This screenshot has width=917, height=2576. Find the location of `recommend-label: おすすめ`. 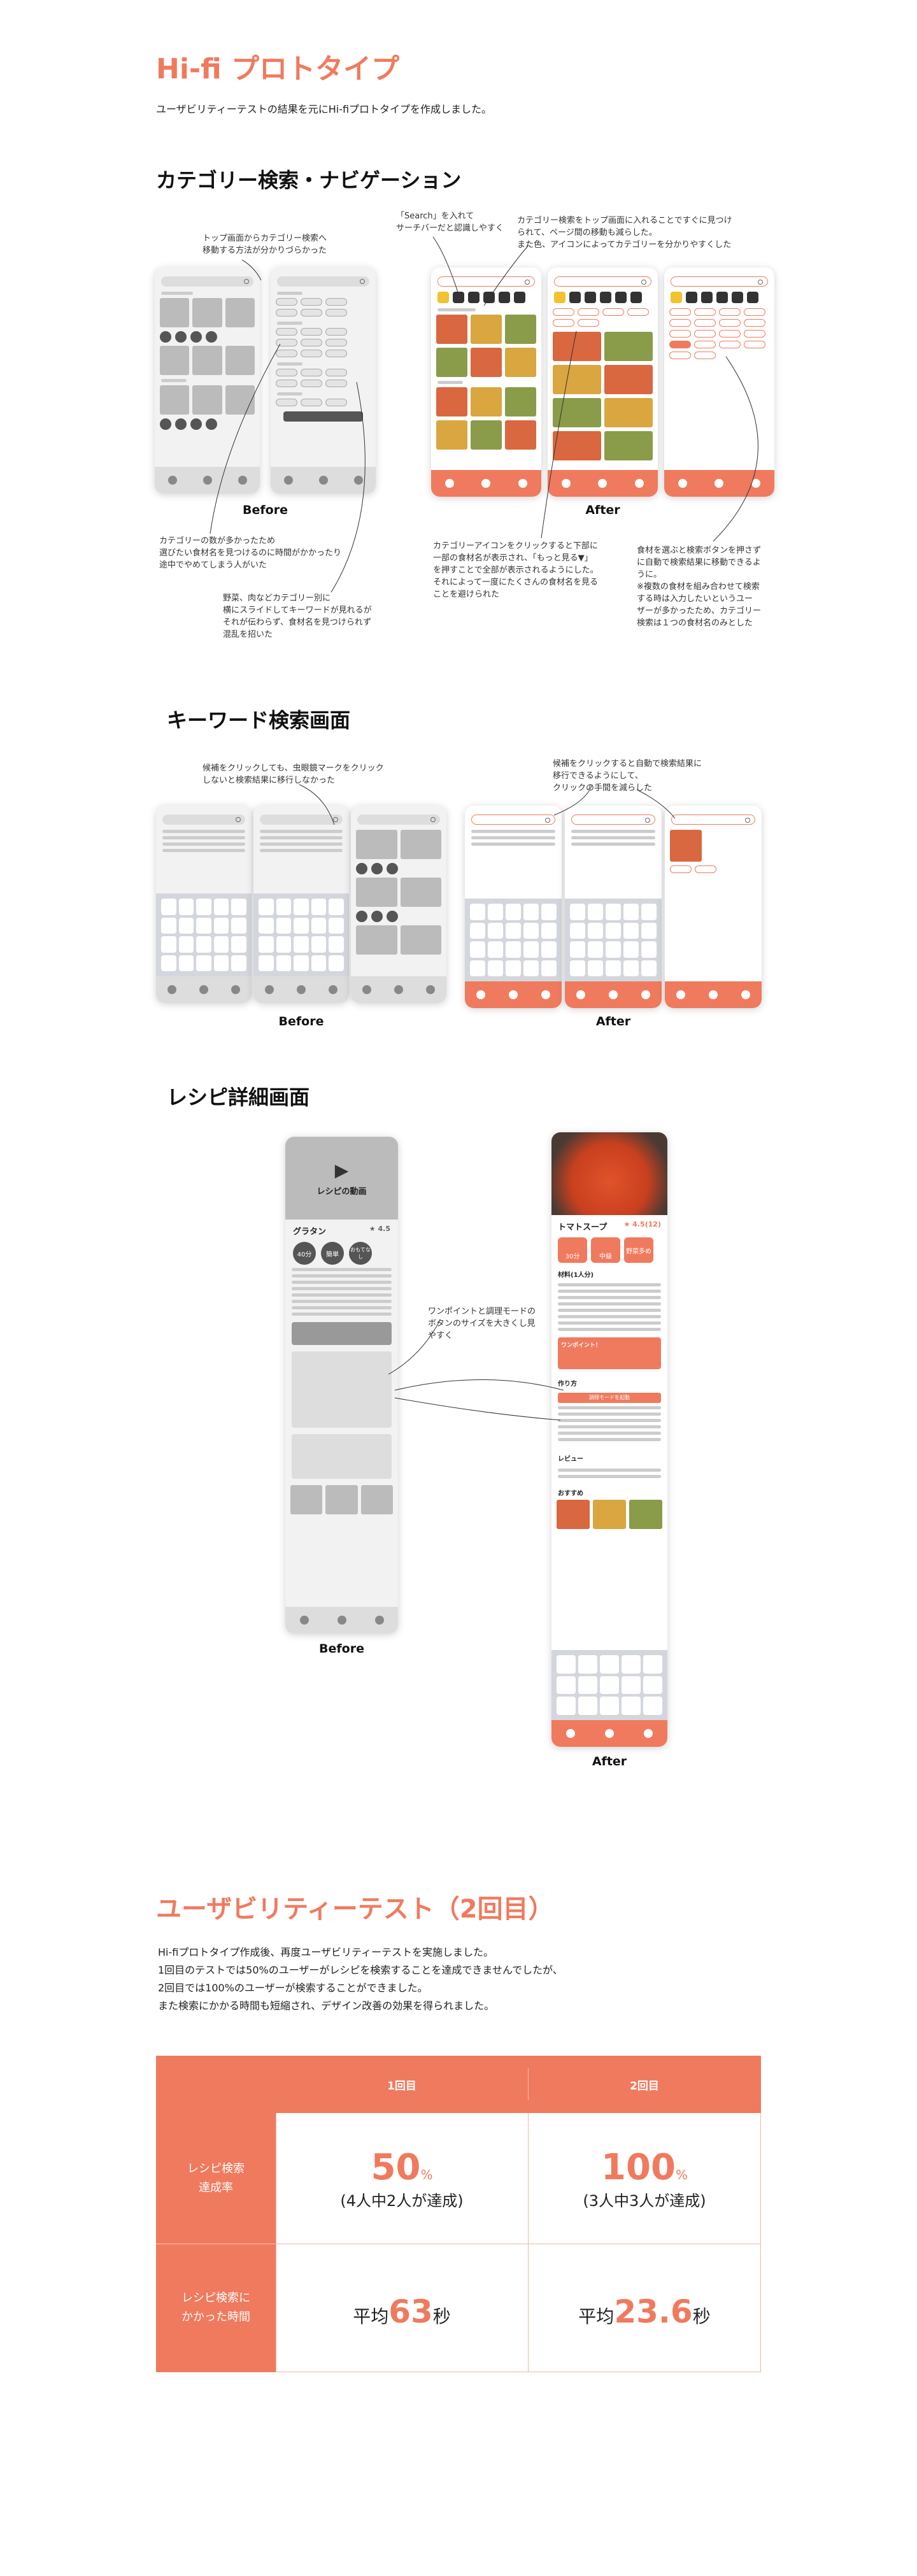

recommend-label: おすすめ is located at coordinates (570, 1494).